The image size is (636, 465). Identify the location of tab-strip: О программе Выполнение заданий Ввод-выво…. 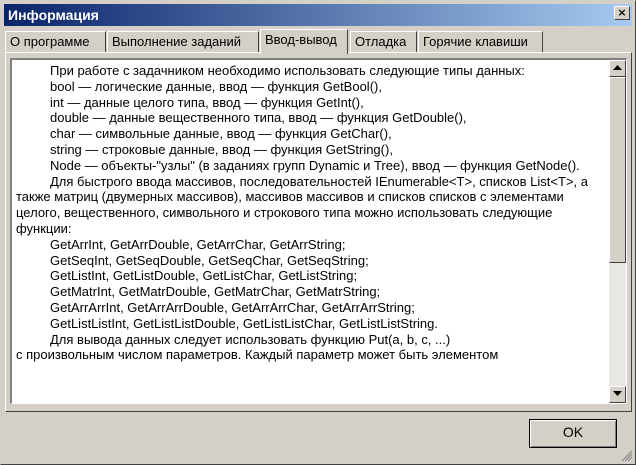
(315, 41).